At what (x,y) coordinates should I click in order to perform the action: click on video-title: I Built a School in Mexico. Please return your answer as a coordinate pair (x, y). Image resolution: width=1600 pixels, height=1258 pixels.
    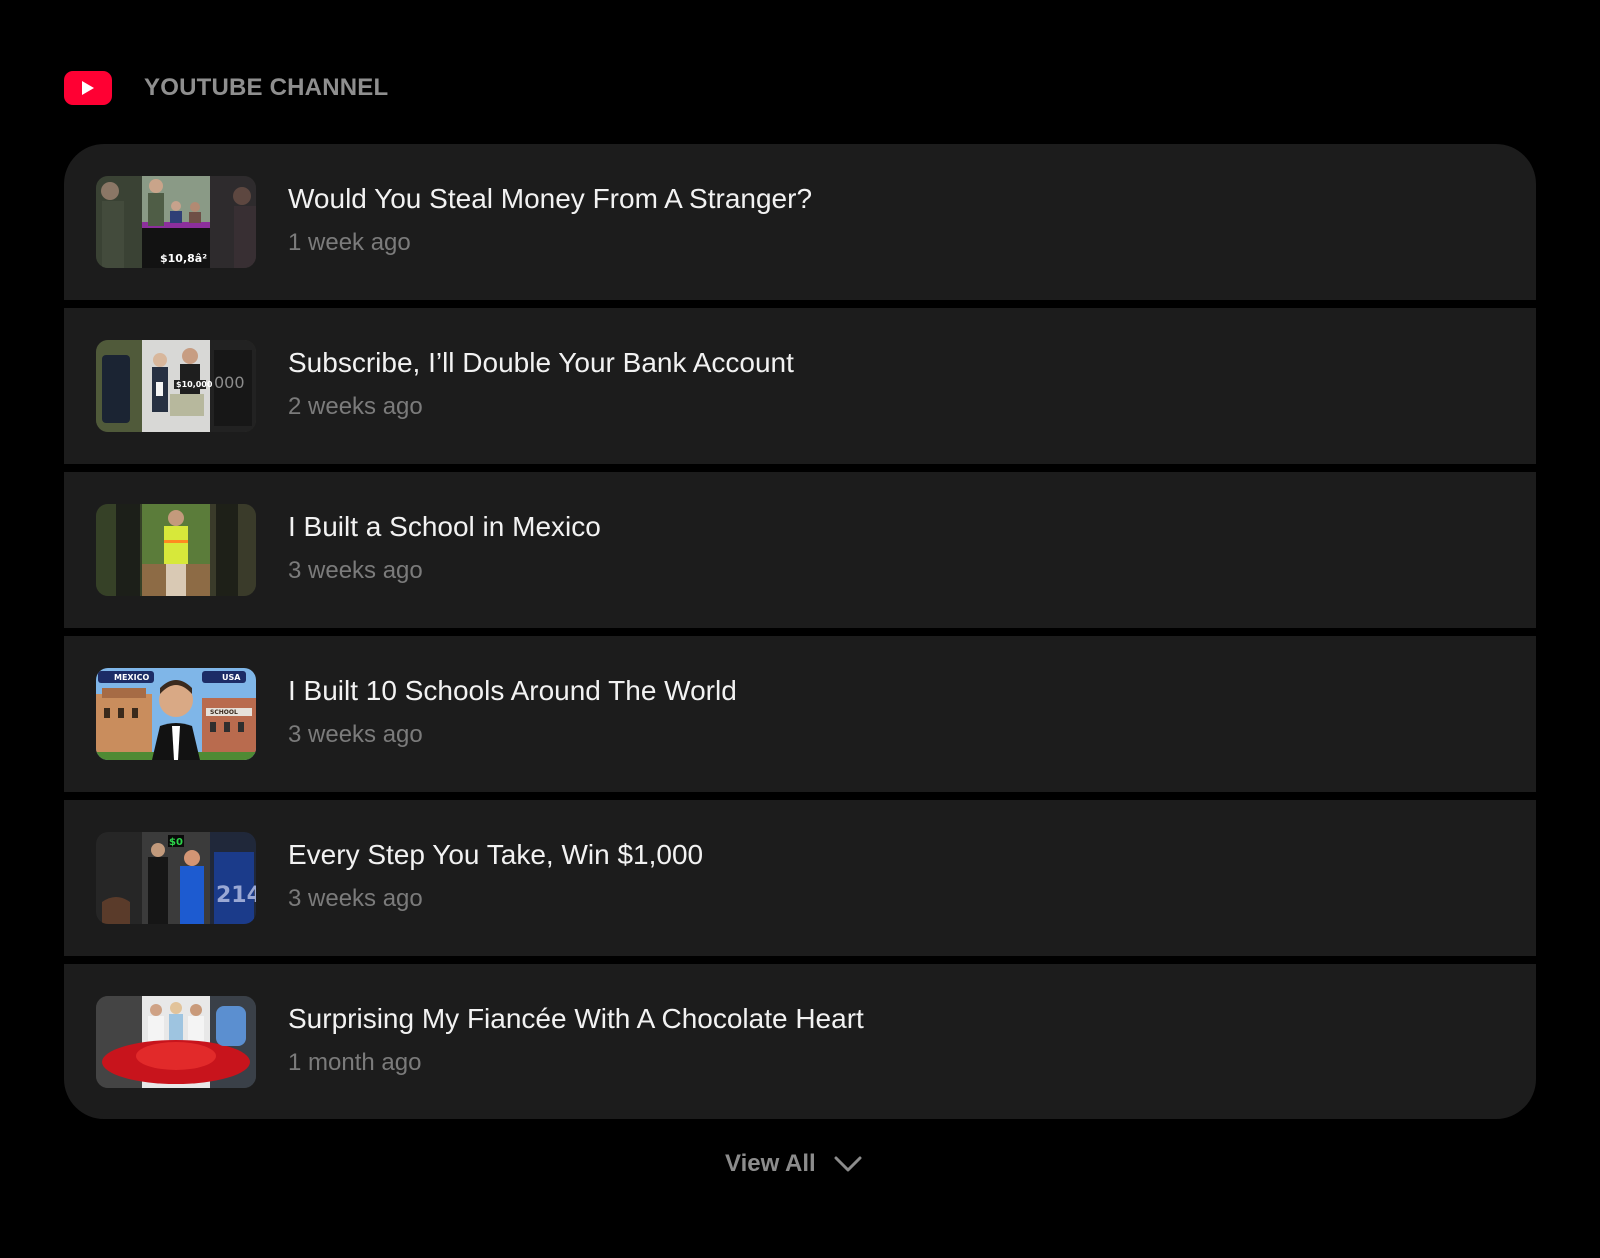
    Looking at the image, I should click on (444, 527).